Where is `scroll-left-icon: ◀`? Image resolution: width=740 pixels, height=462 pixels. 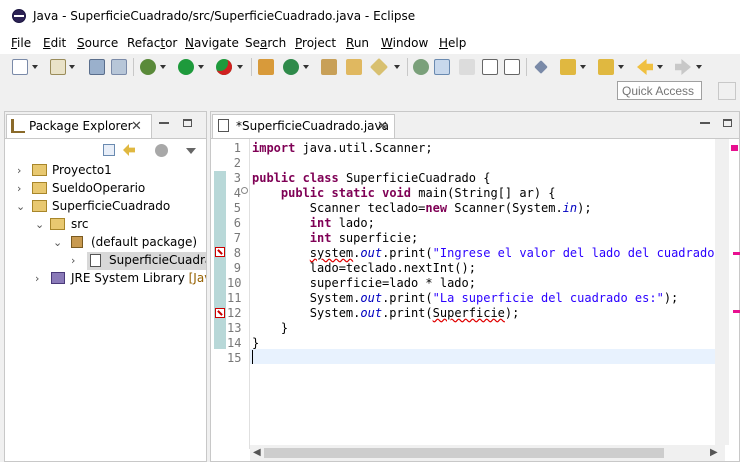
scroll-left-icon: ◀ is located at coordinates (257, 452).